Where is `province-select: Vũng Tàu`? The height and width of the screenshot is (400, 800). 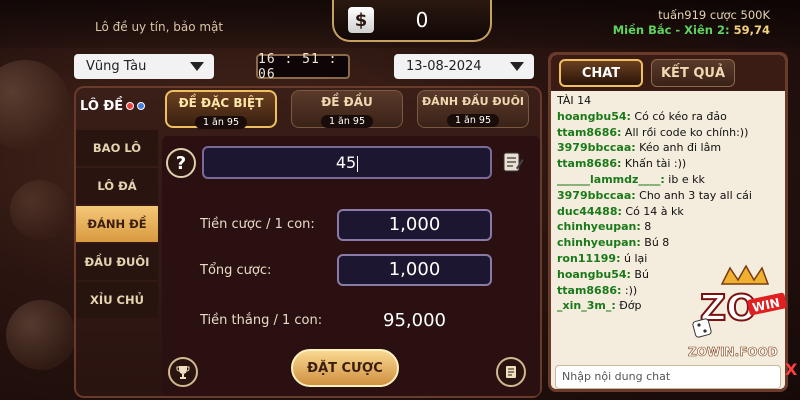
province-select: Vũng Tàu is located at coordinates (144, 66).